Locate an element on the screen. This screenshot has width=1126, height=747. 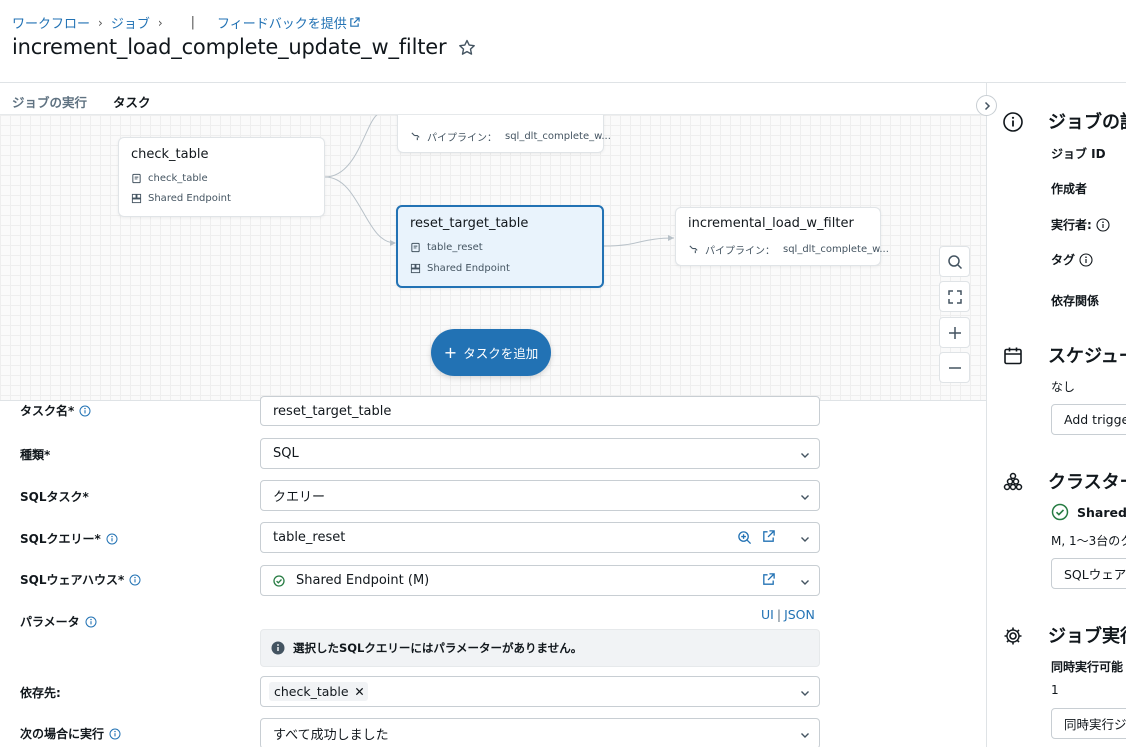
sql-task-label-text: SQLタスク* is located at coordinates (54, 497).